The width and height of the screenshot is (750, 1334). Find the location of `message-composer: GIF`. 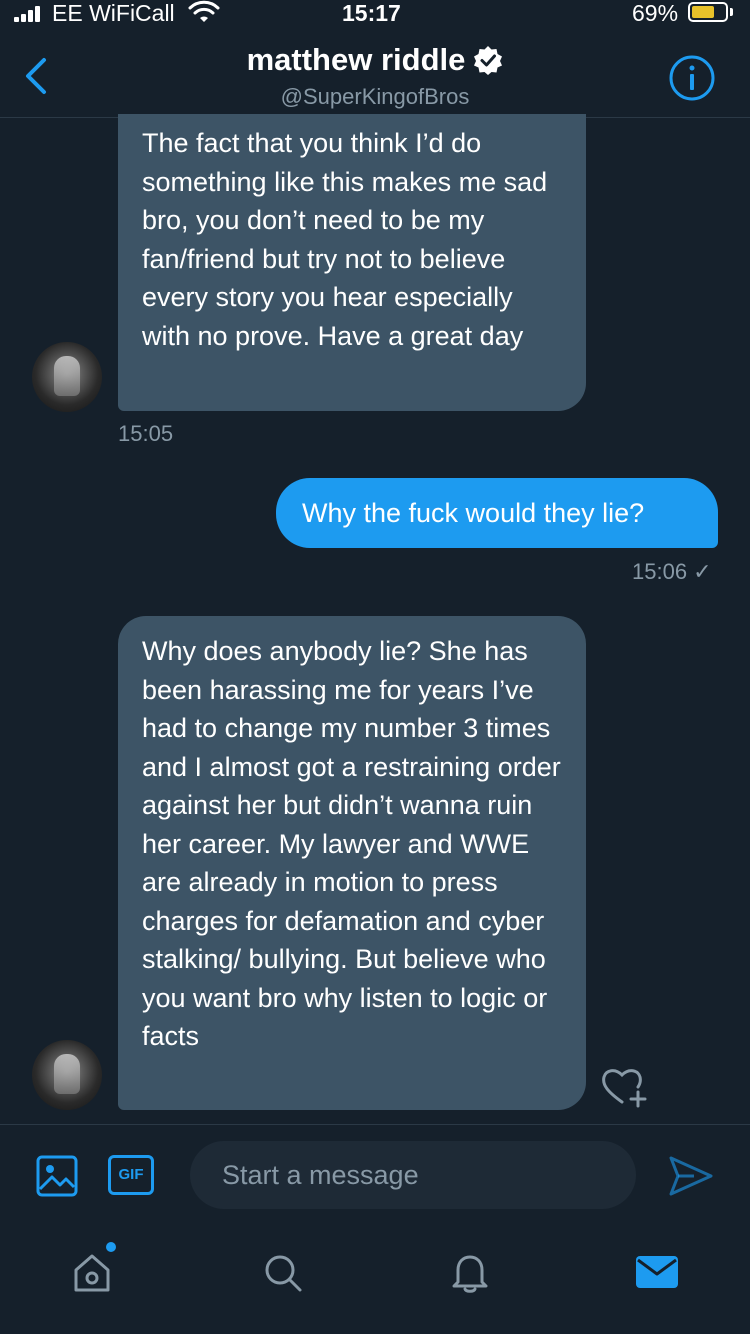

message-composer: GIF is located at coordinates (375, 1174).